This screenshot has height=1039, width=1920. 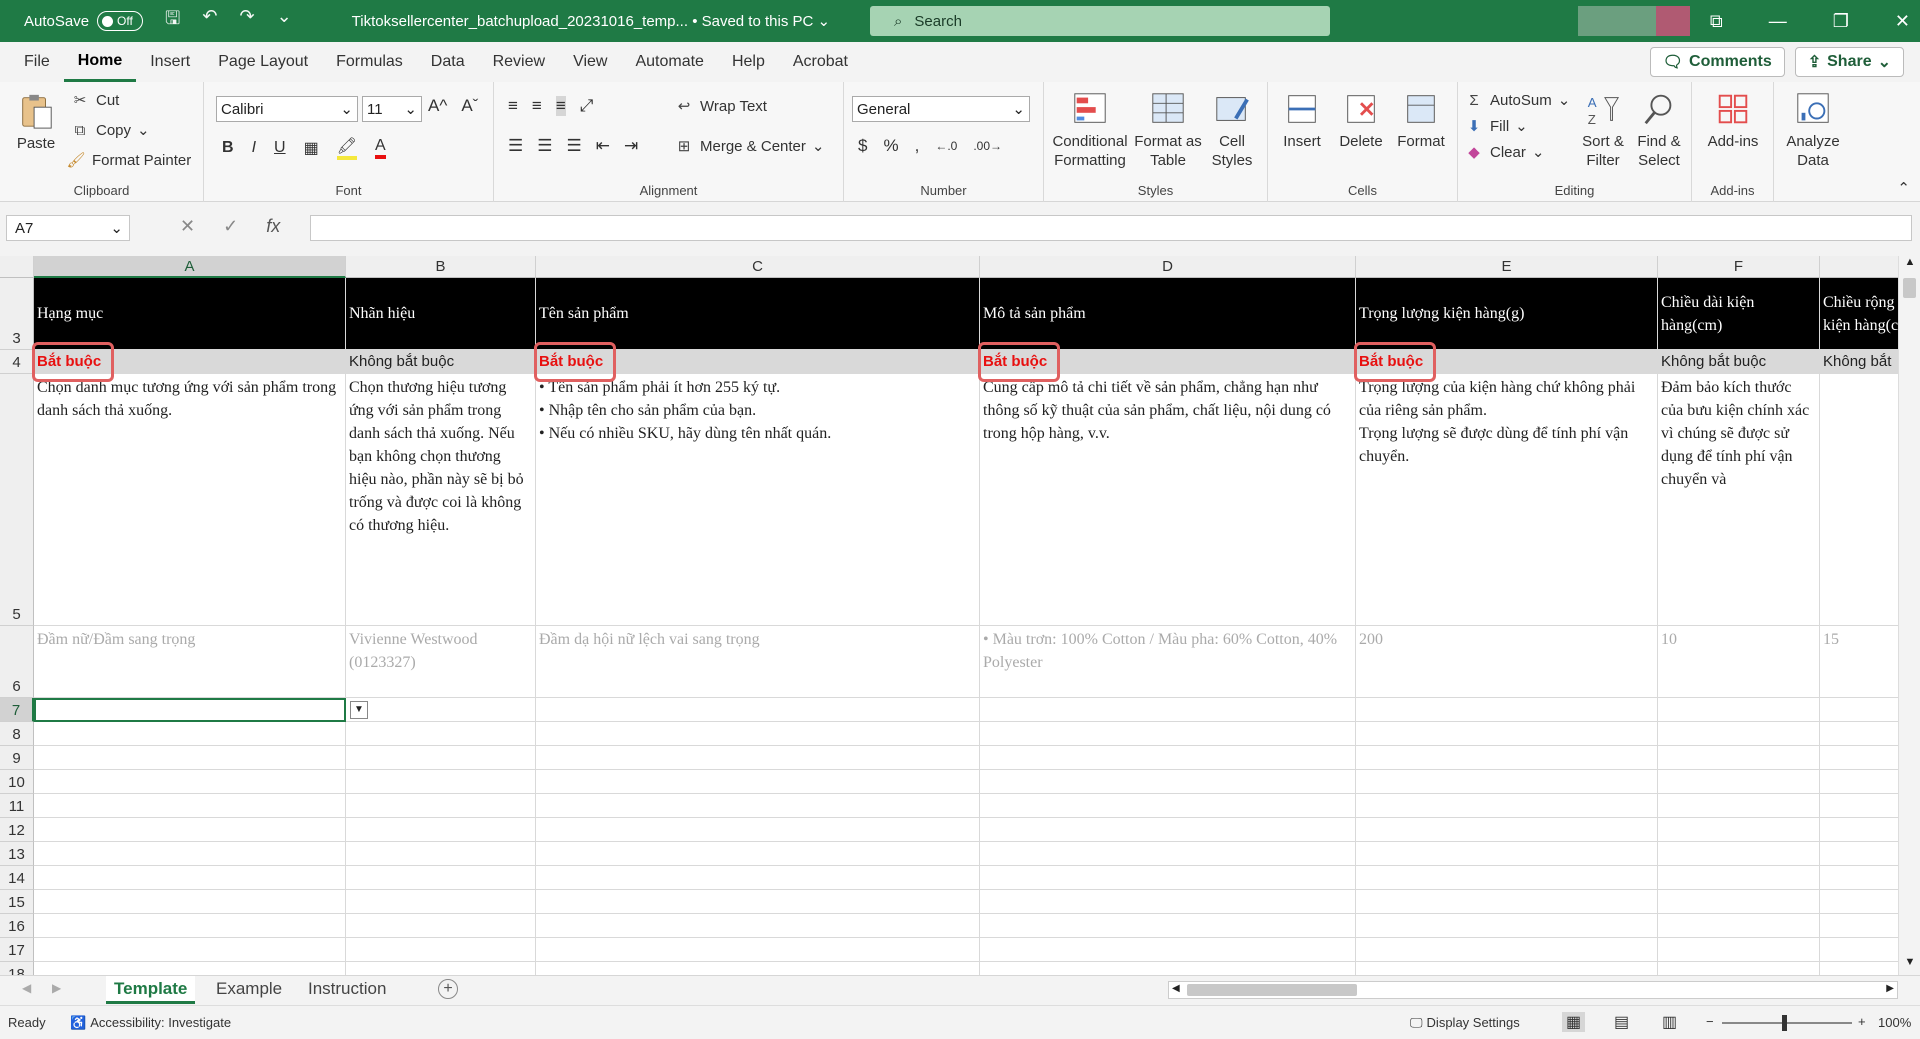 What do you see at coordinates (36, 122) in the screenshot?
I see `paste-button: Paste` at bounding box center [36, 122].